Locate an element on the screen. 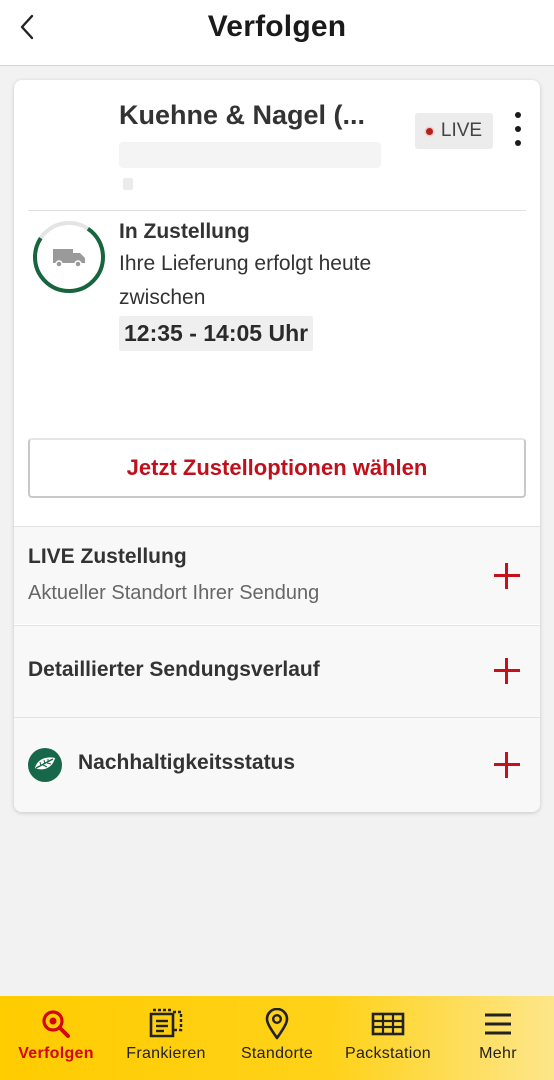 Image resolution: width=554 pixels, height=1080 pixels. tab-verfolgen: Verfolgen is located at coordinates (56, 1038).